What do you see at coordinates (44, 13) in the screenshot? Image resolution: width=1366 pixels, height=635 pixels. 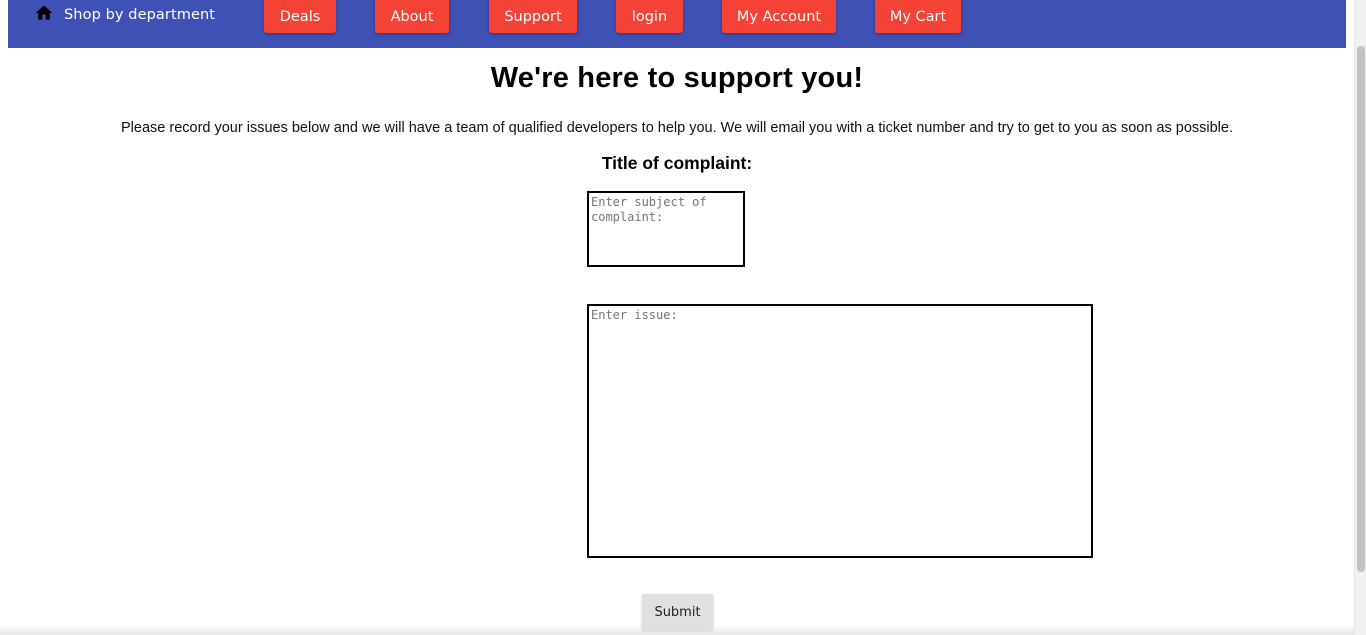 I see `home-icon` at bounding box center [44, 13].